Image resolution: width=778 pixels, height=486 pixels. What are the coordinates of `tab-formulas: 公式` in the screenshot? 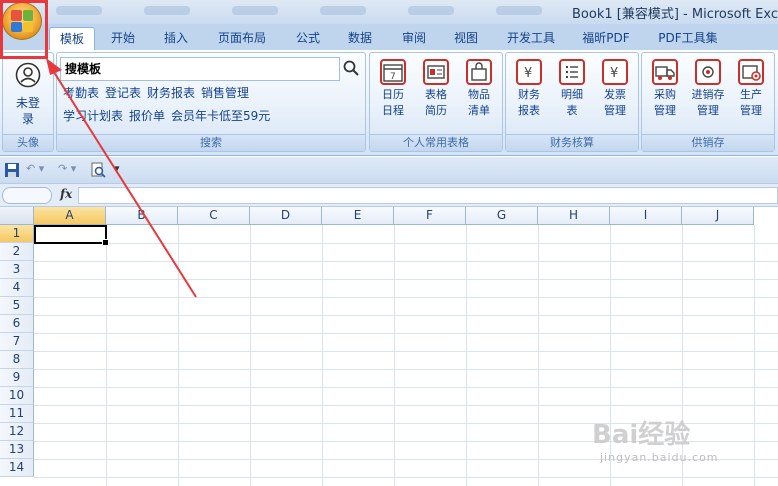 It's located at (308, 38).